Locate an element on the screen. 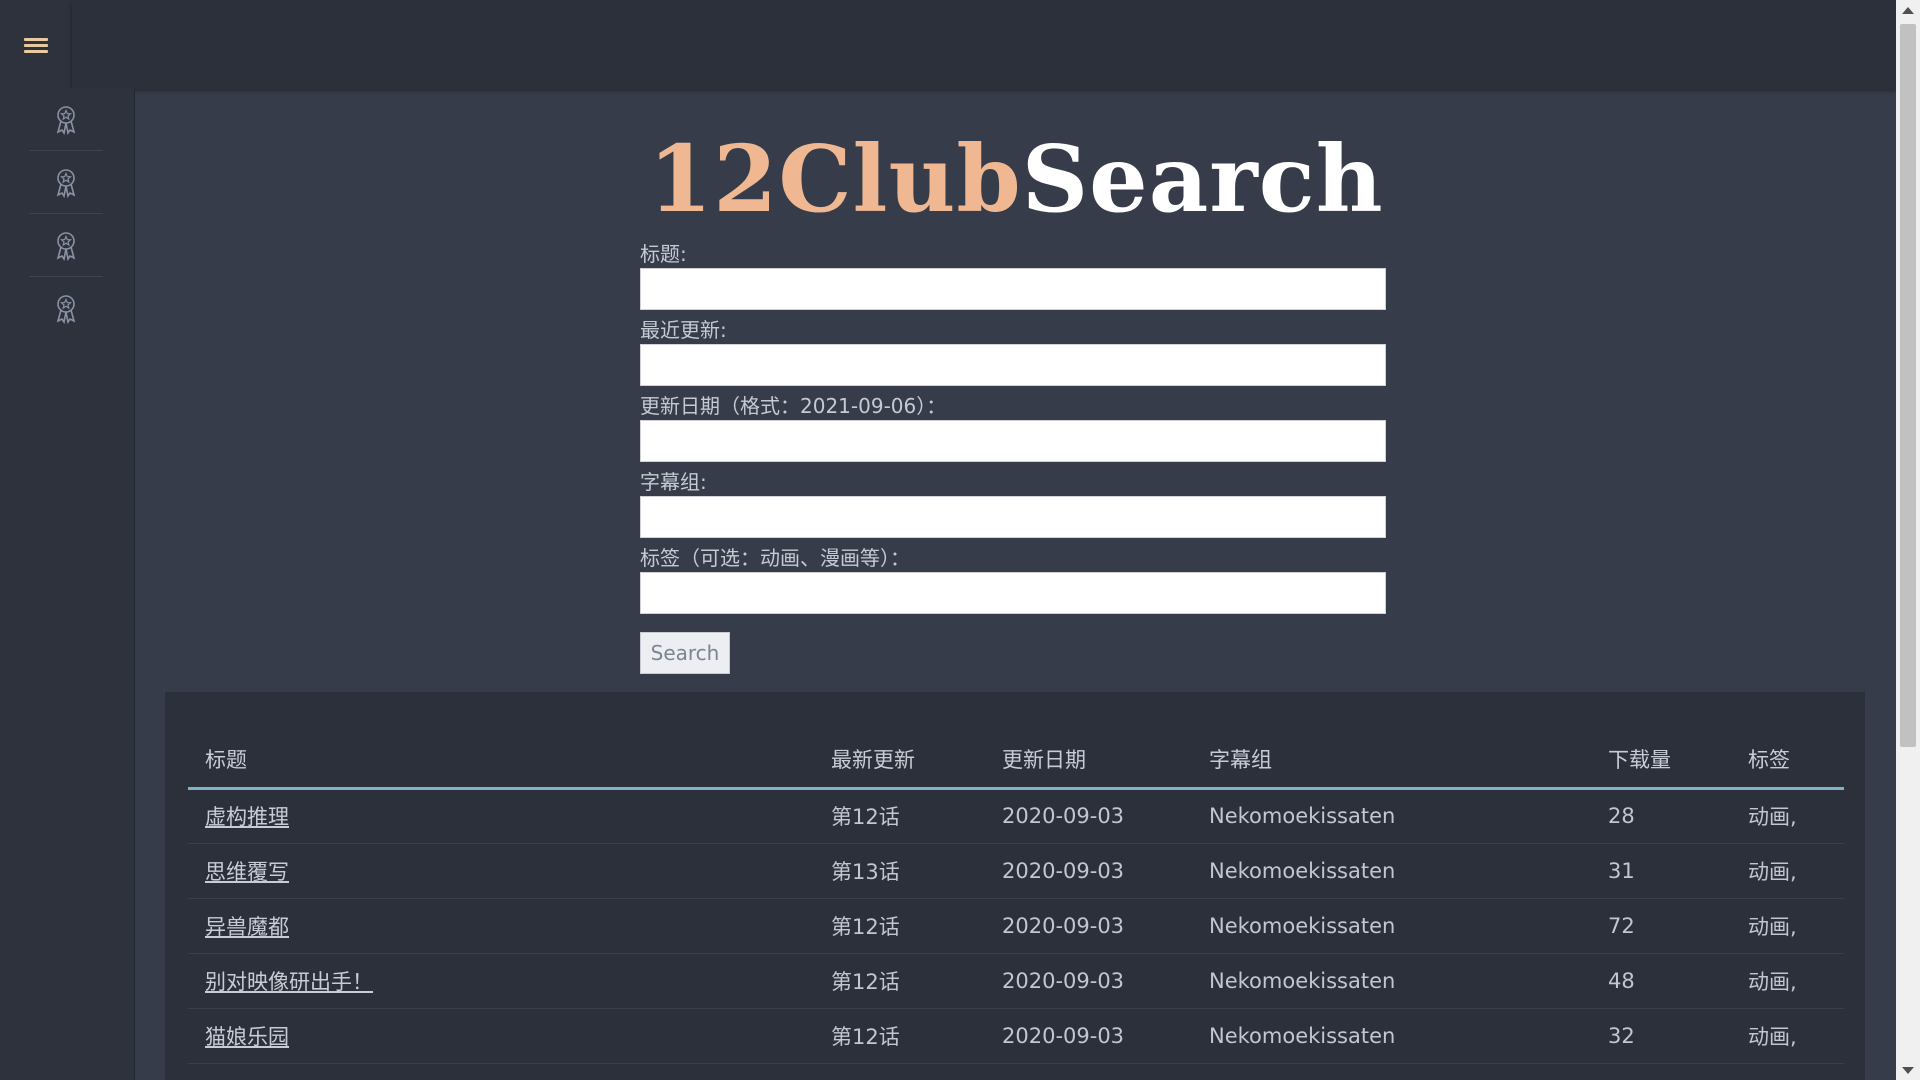 This screenshot has height=1080, width=1920. column-header-title: 标题 is located at coordinates (501, 761).